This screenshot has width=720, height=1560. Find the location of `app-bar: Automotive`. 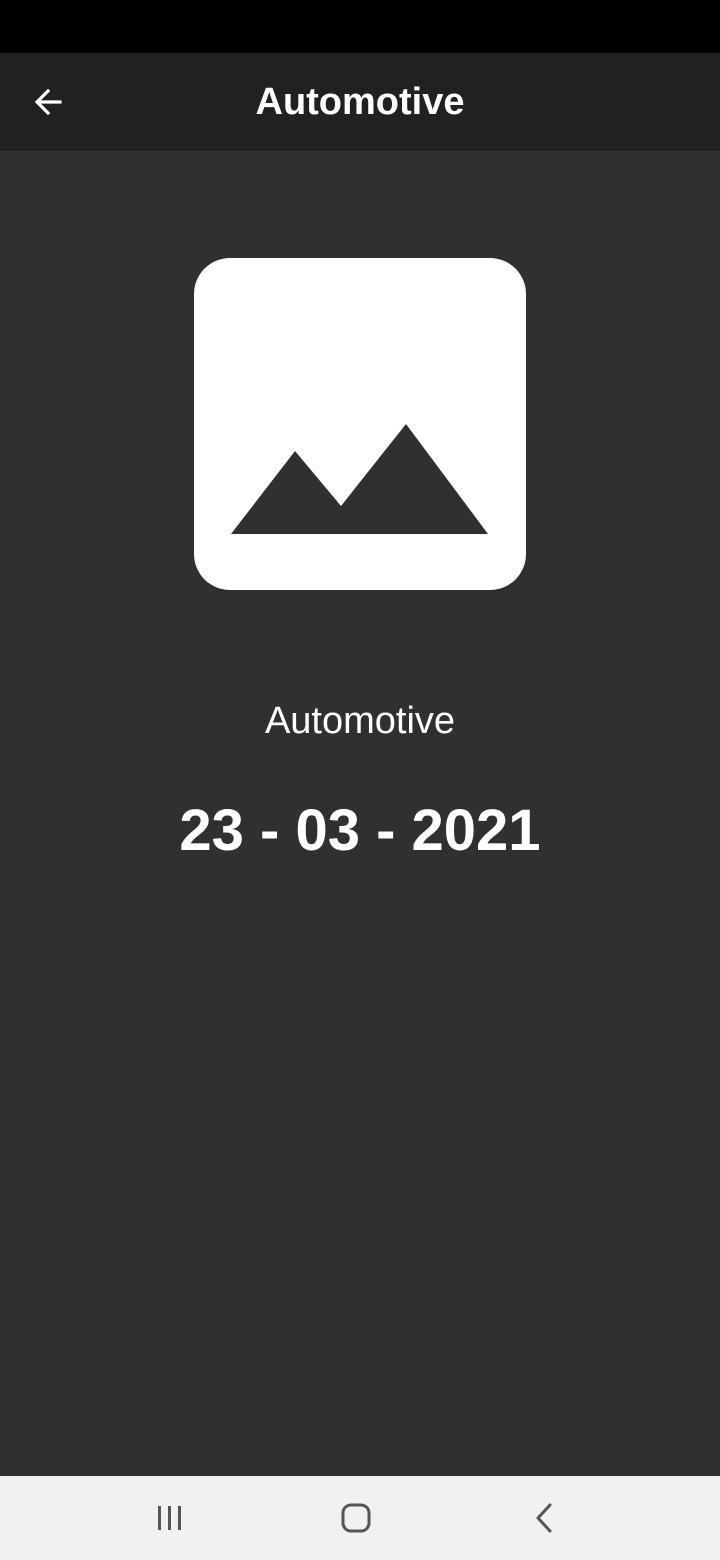

app-bar: Automotive is located at coordinates (360, 102).